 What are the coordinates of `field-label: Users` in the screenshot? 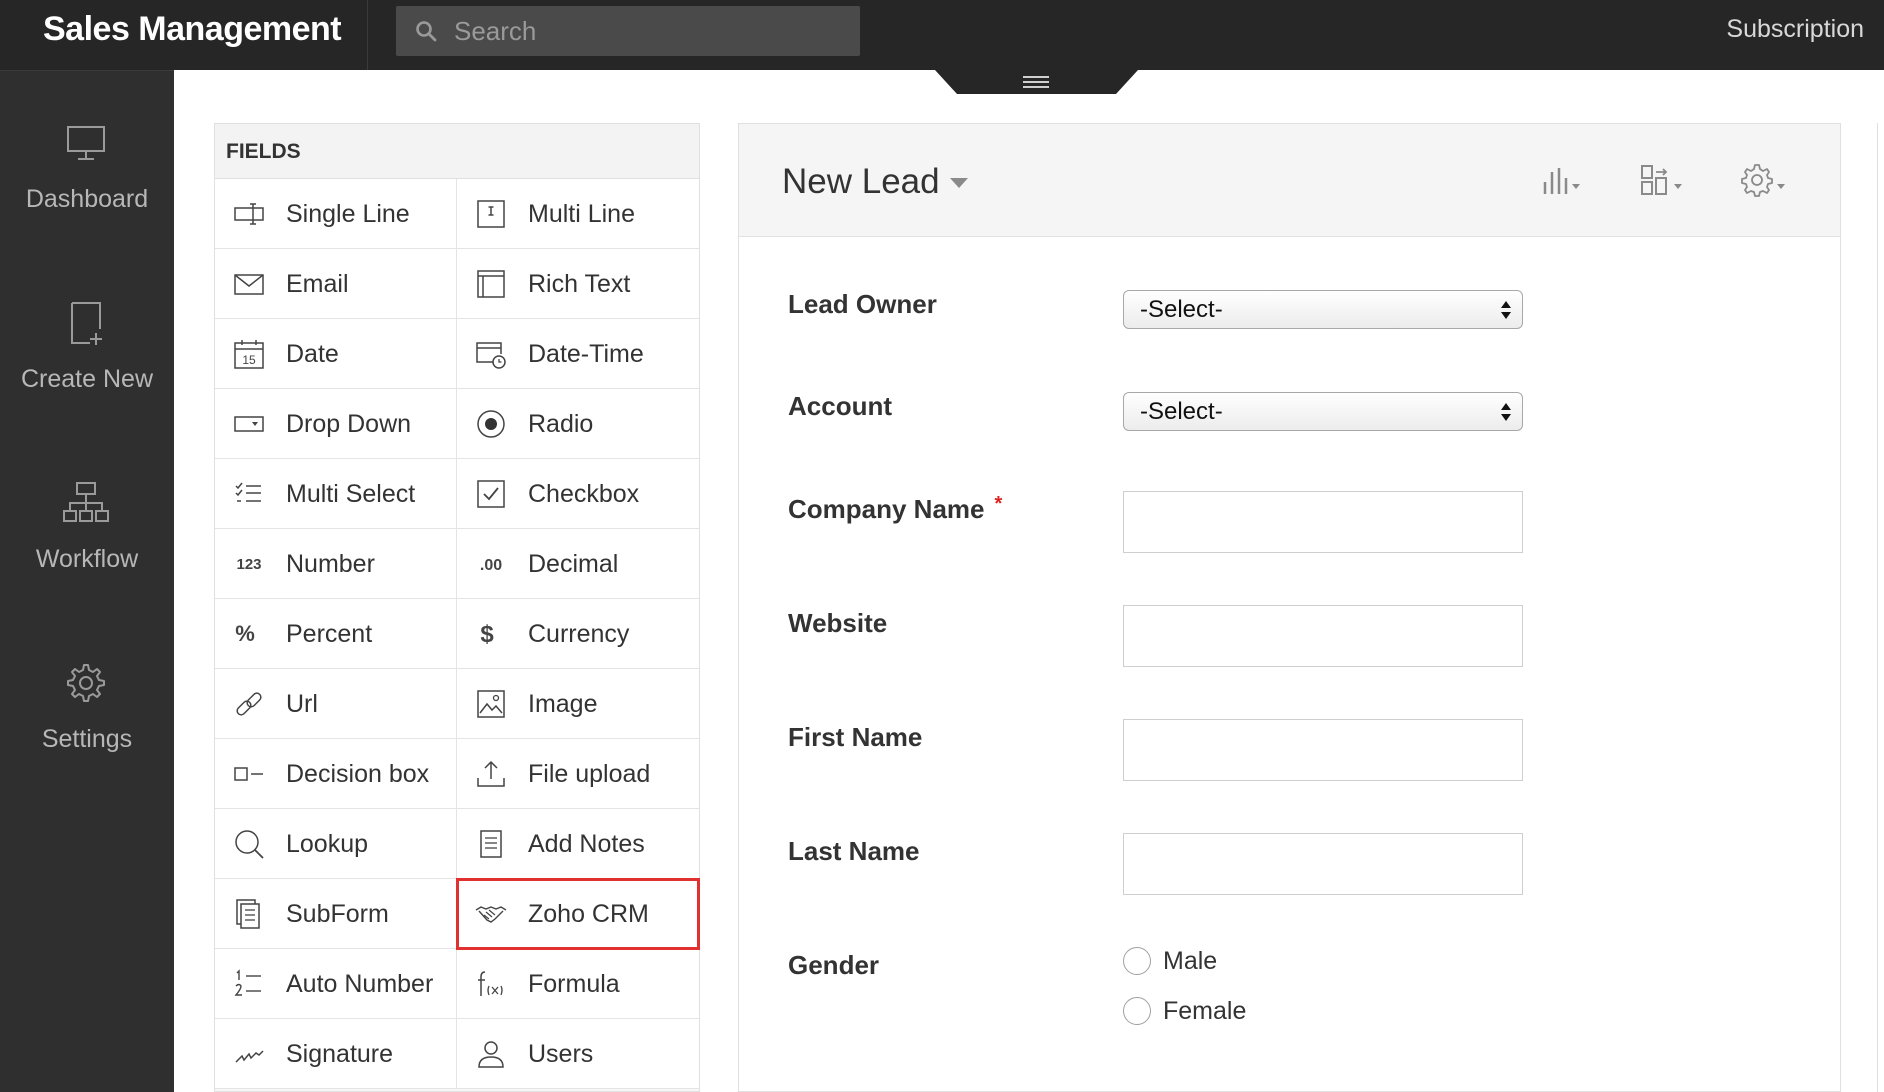 It's located at (561, 1054).